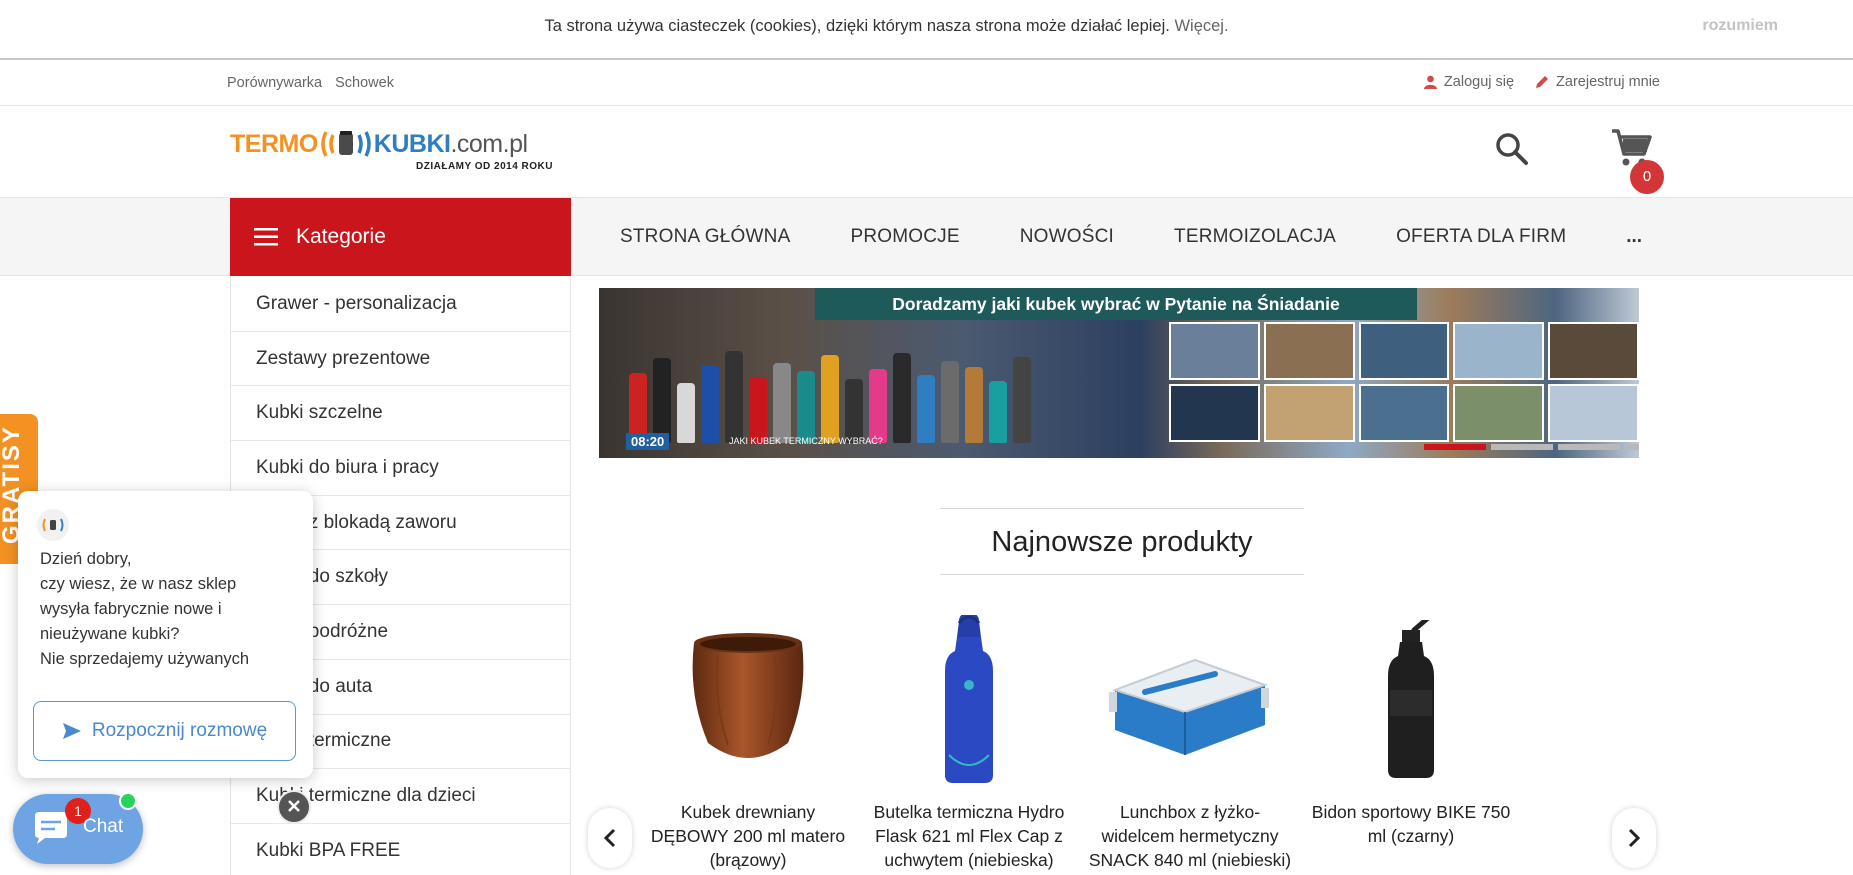  I want to click on close-icon, so click(294, 806).